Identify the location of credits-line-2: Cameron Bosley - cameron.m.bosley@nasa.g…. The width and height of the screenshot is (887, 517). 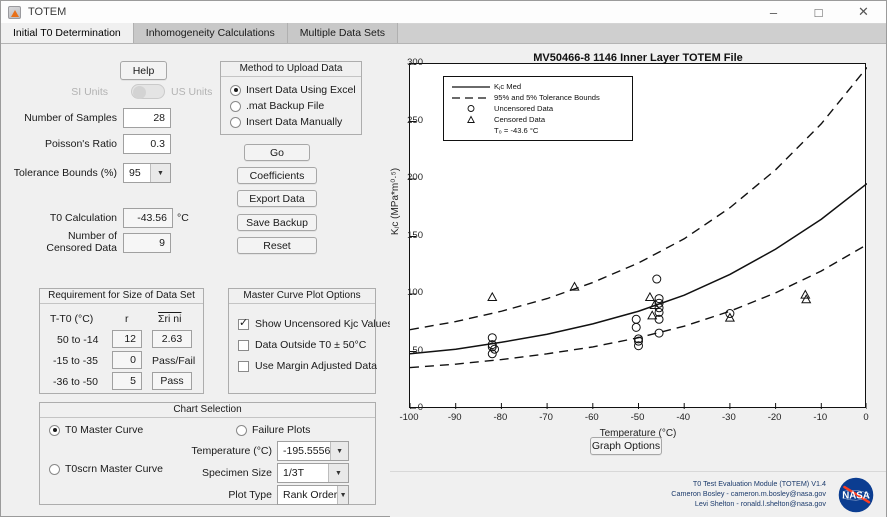
(748, 493).